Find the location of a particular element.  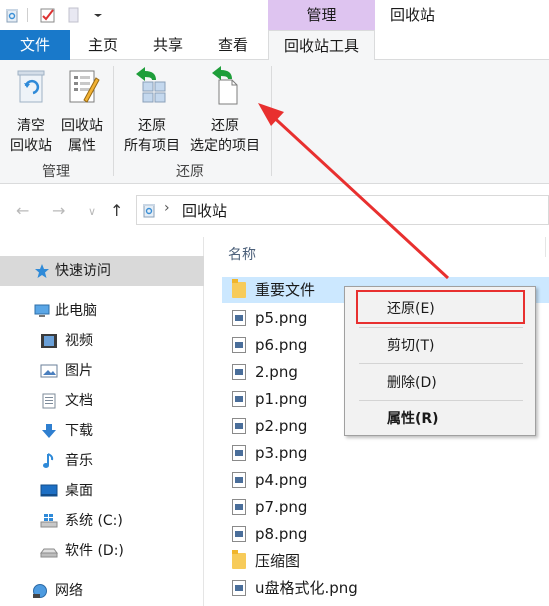

sidebar-item-drive-d: 软件 (D:) is located at coordinates (102, 551).